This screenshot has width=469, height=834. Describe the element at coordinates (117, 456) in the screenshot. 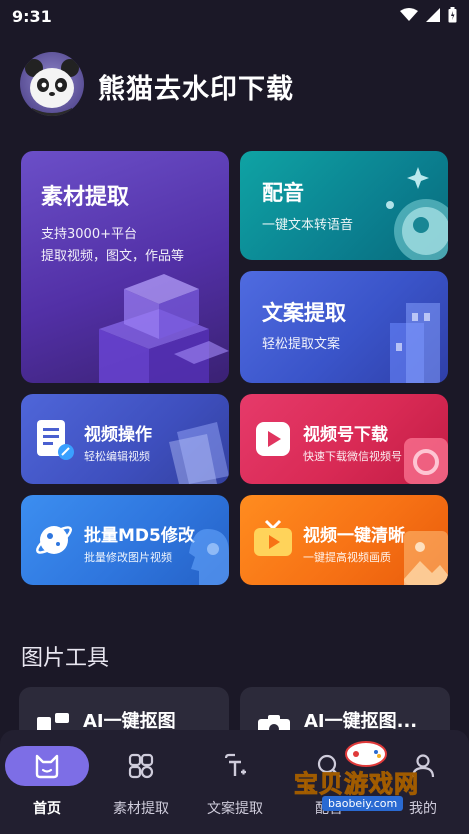

I see `card-subtitle: 轻松编辑视频` at that location.